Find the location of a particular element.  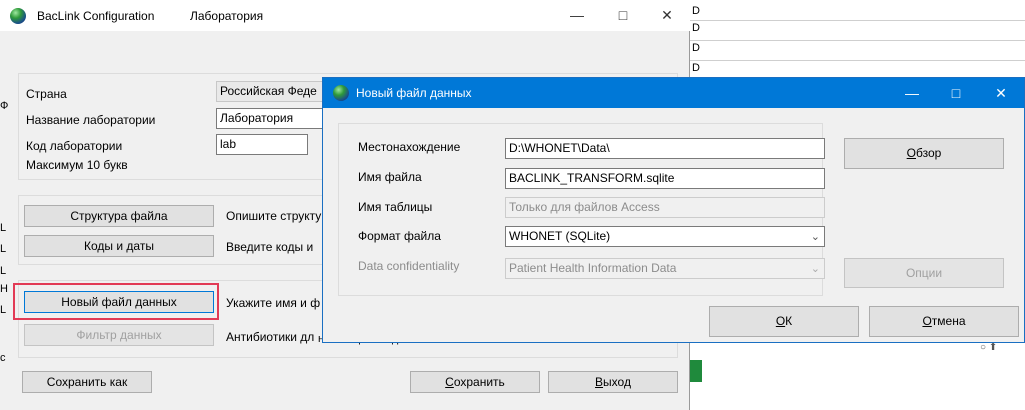

new-data-file-description: Укажите имя и ф is located at coordinates (273, 303).